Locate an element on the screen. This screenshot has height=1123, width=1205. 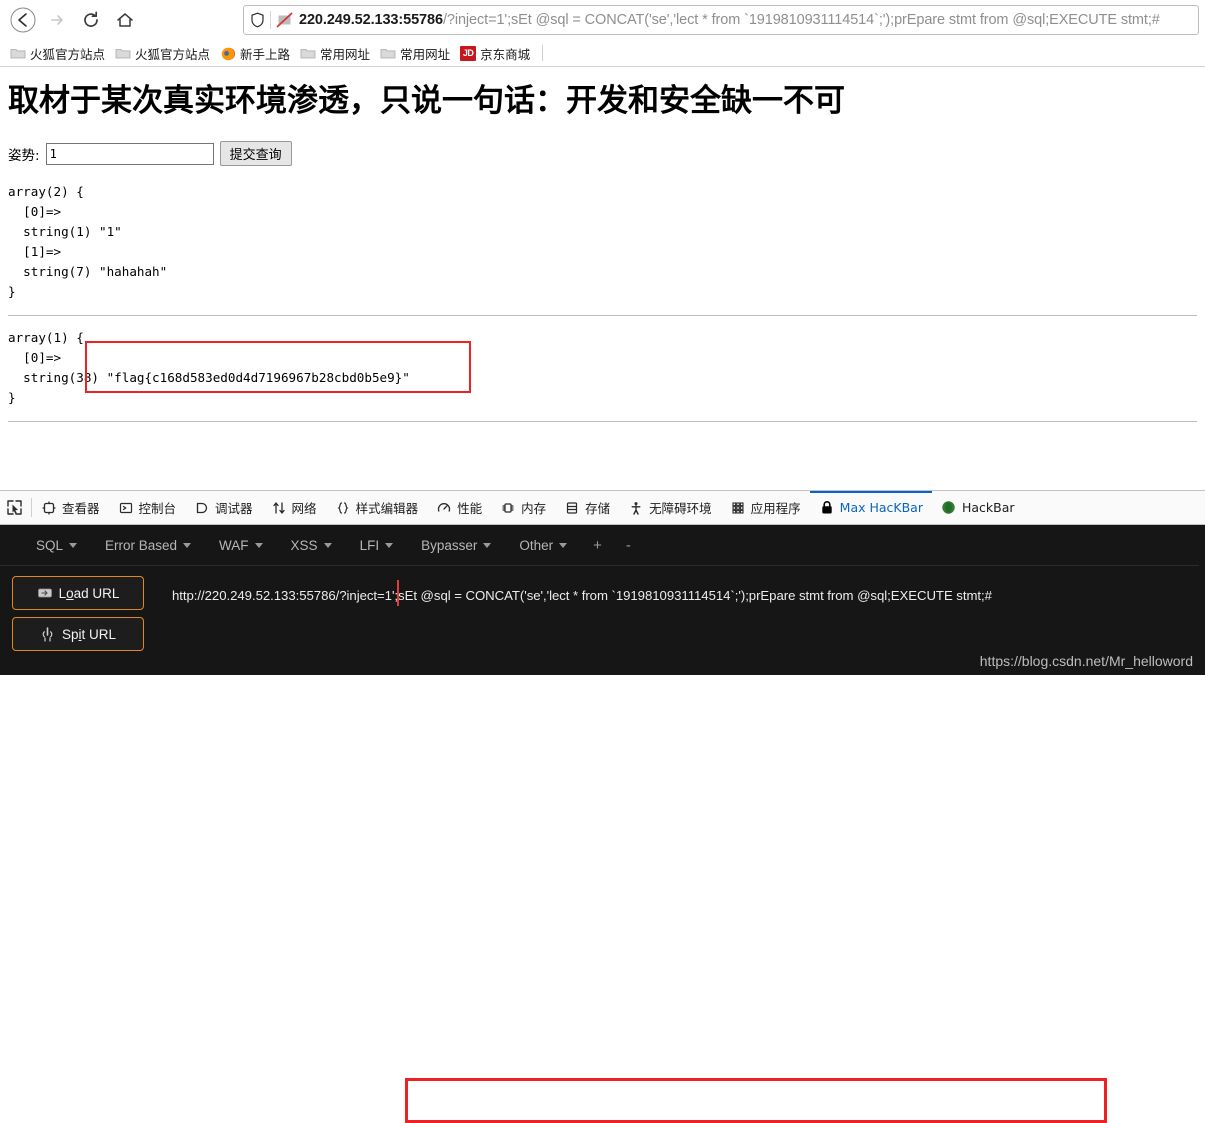
devtools-tab-label: 控制台 is located at coordinates (157, 508).